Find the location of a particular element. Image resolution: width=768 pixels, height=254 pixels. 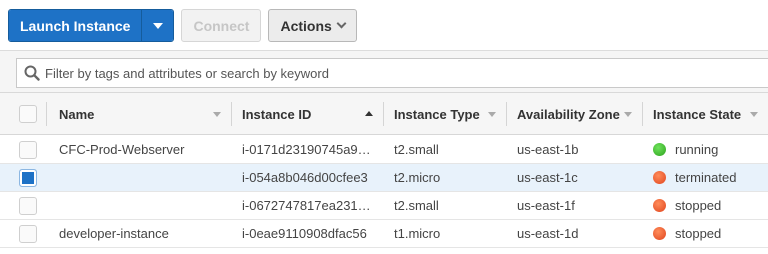

column-header-label: Name is located at coordinates (77, 114).